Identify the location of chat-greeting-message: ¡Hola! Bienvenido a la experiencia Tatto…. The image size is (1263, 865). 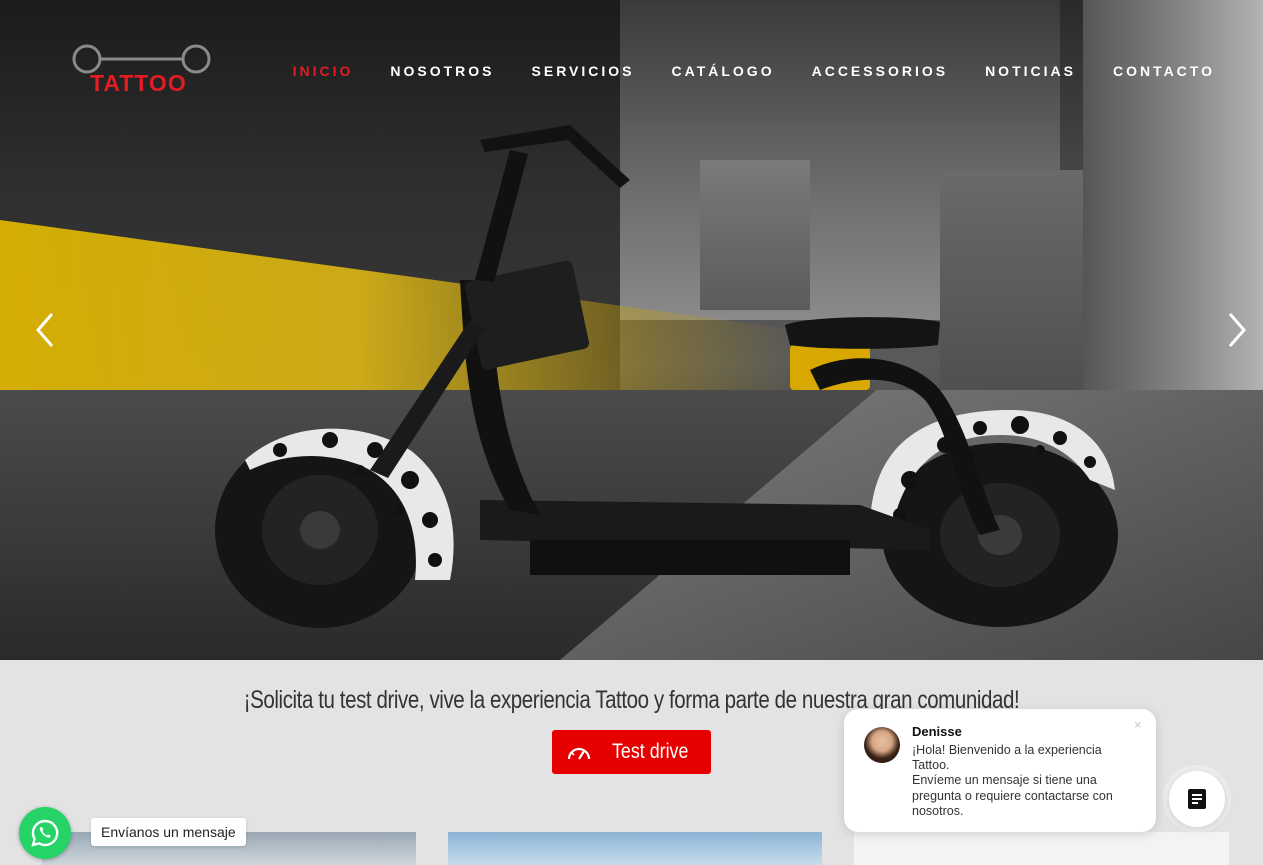
(1027, 781).